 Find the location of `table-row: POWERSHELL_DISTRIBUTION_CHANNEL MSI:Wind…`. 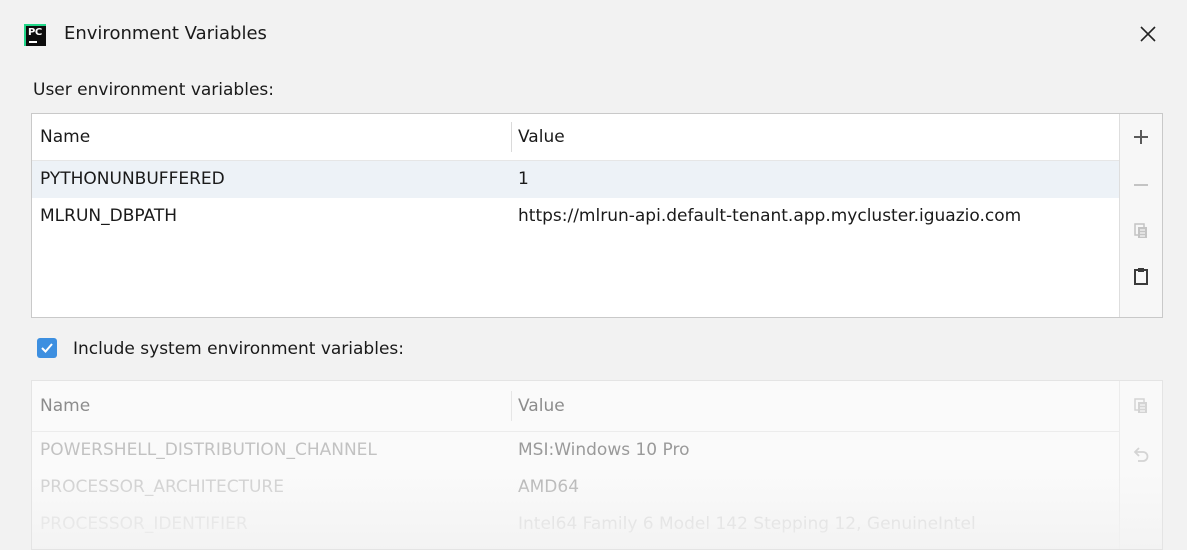

table-row: POWERSHELL_DISTRIBUTION_CHANNEL MSI:Wind… is located at coordinates (576, 450).